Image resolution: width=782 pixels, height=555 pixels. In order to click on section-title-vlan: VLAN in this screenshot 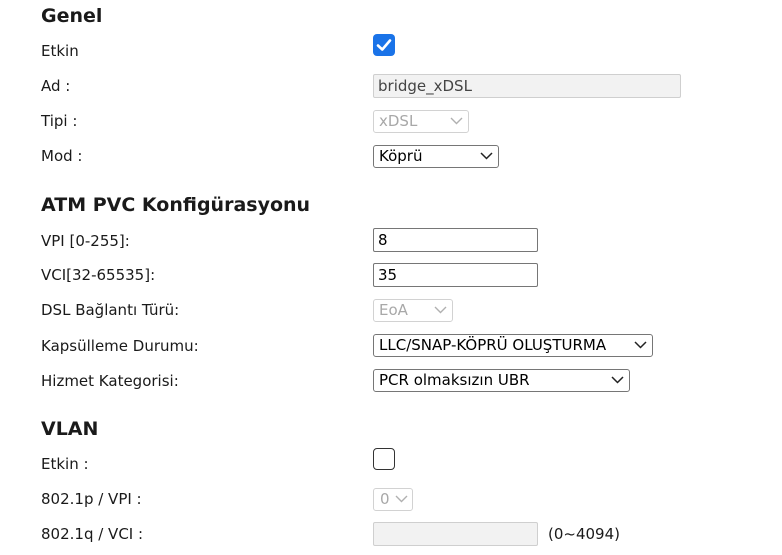, I will do `click(70, 429)`.